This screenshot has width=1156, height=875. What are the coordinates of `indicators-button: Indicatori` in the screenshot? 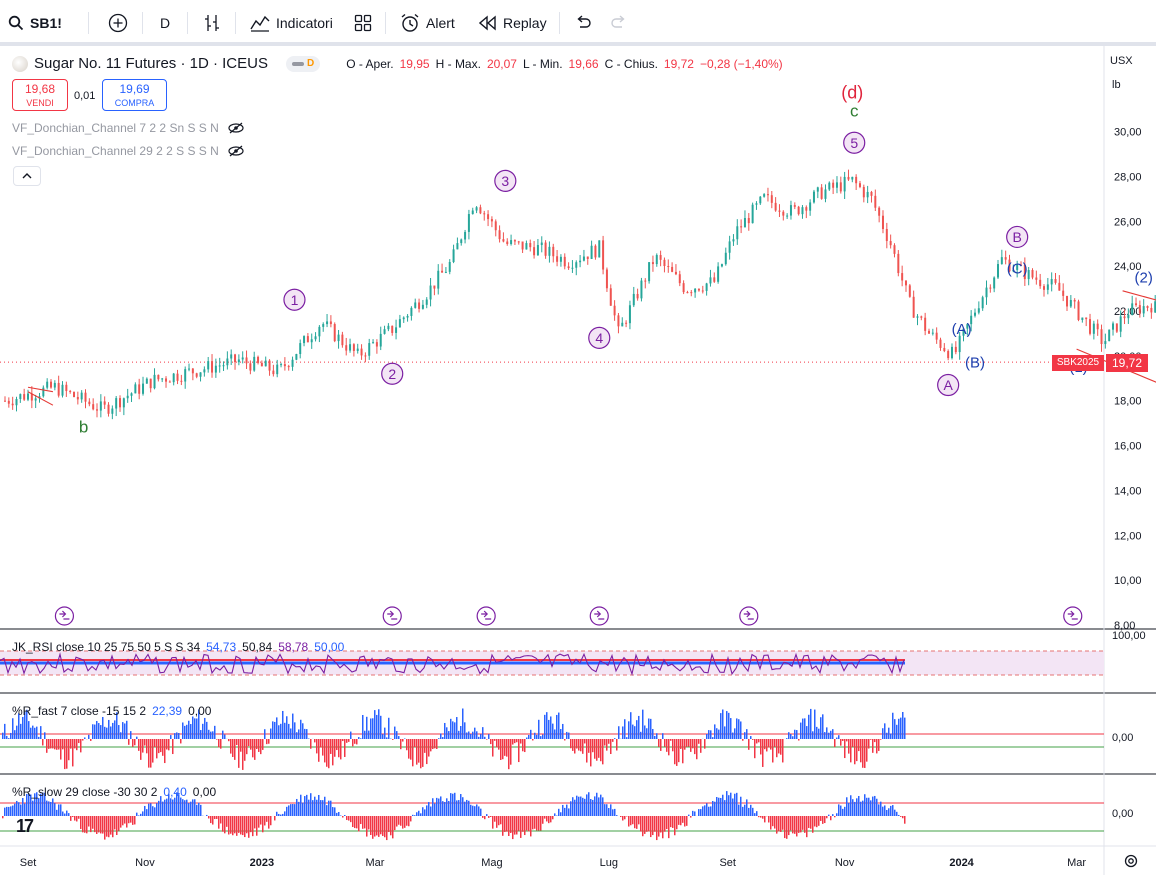 It's located at (291, 23).